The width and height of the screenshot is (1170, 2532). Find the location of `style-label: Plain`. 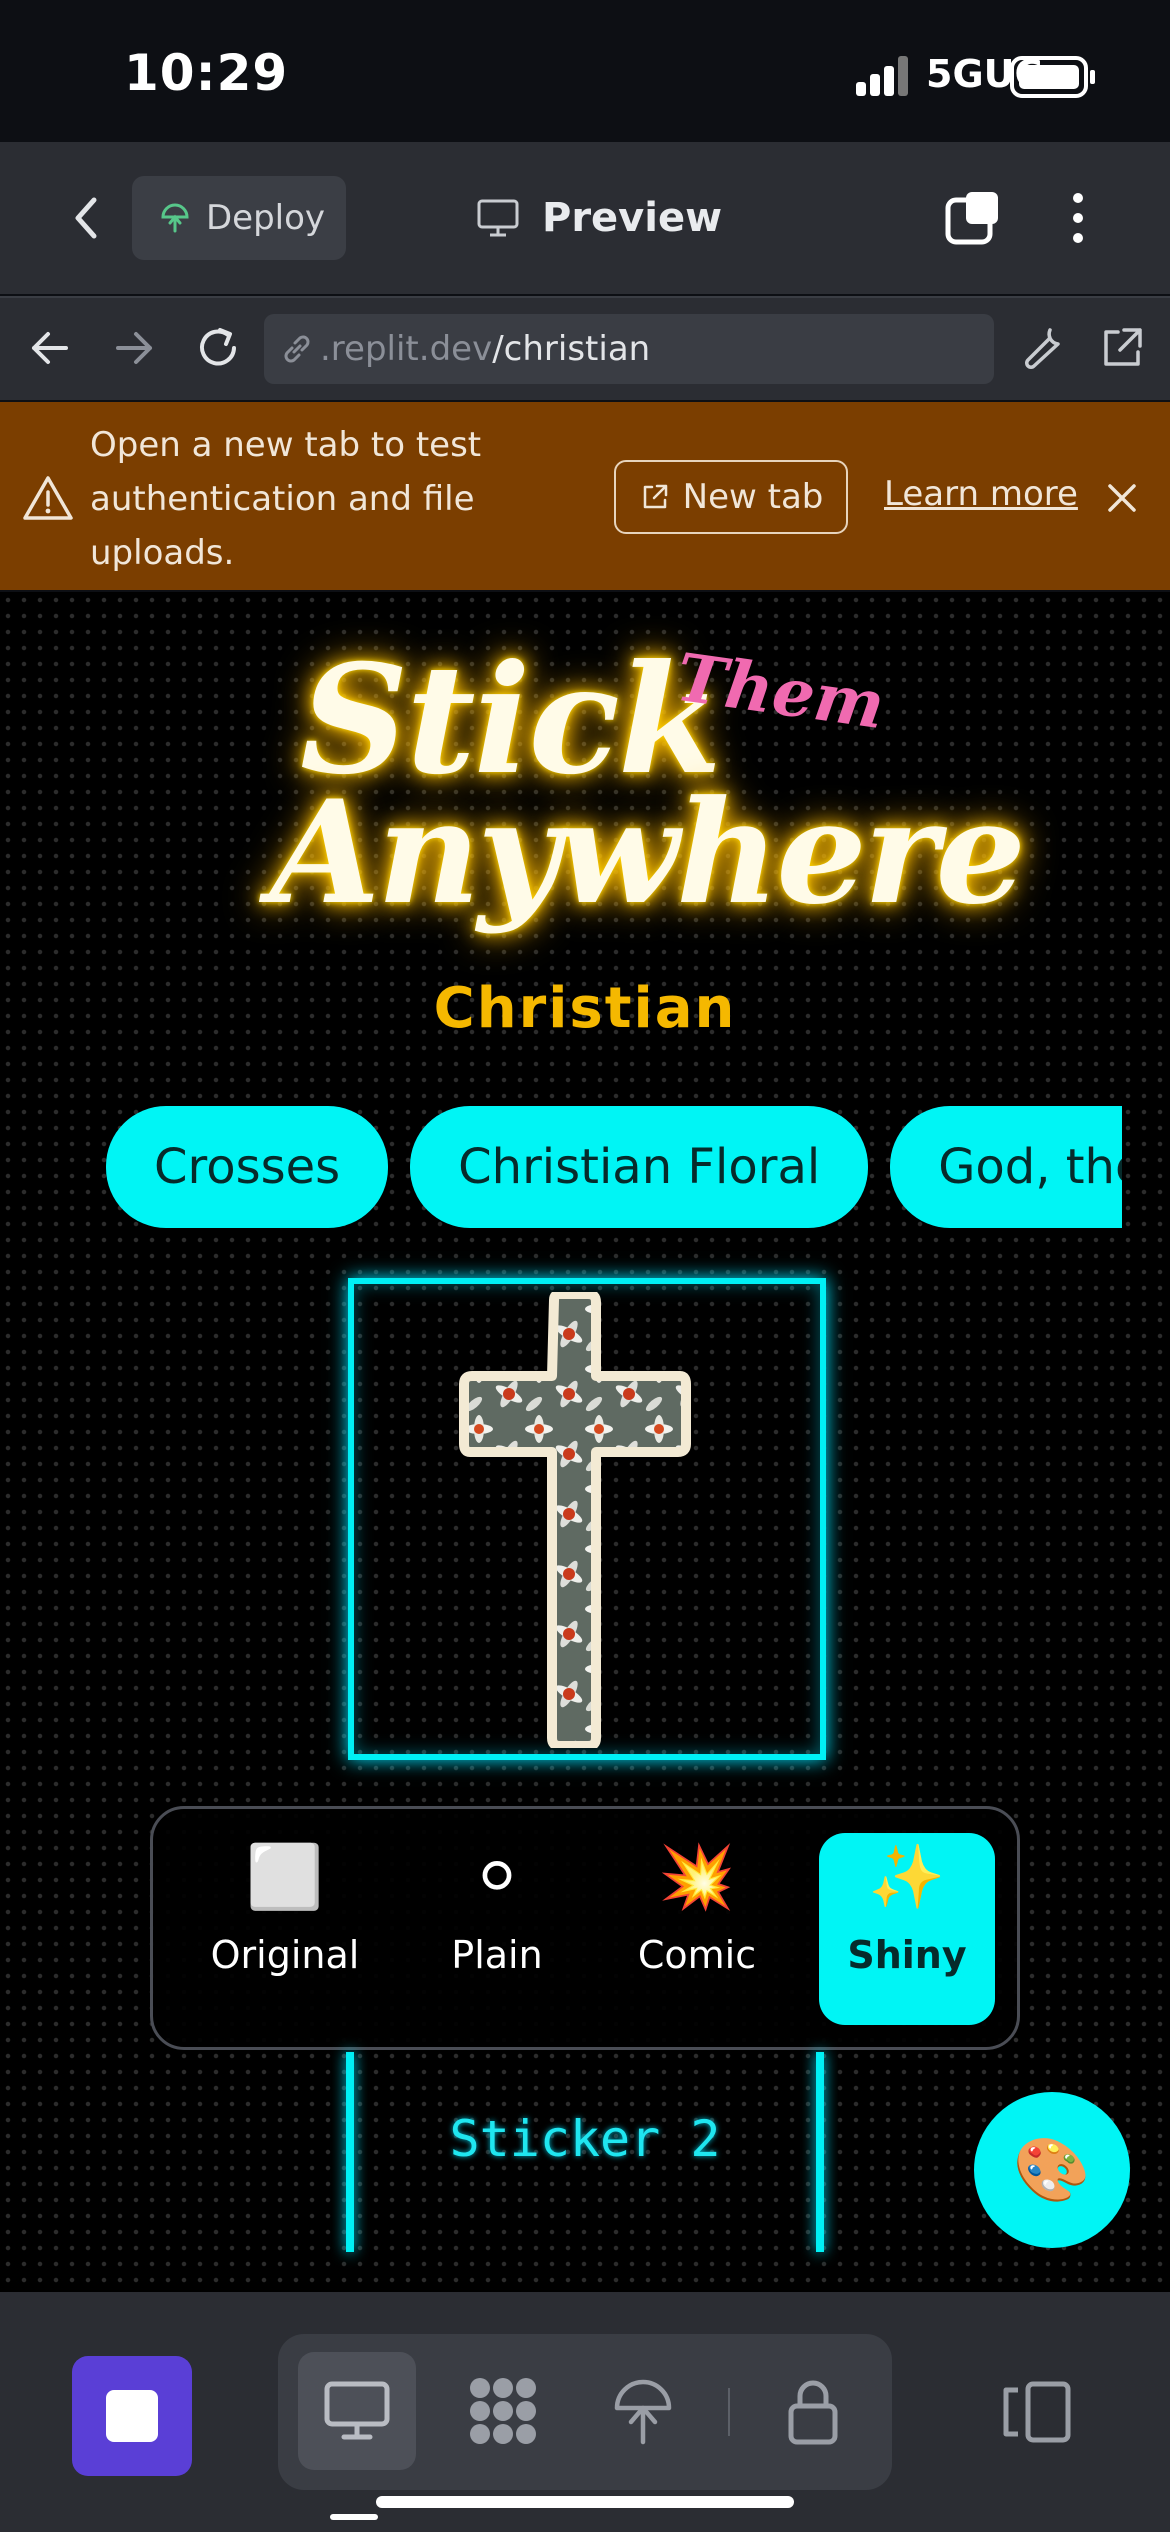

style-label: Plain is located at coordinates (497, 1955).